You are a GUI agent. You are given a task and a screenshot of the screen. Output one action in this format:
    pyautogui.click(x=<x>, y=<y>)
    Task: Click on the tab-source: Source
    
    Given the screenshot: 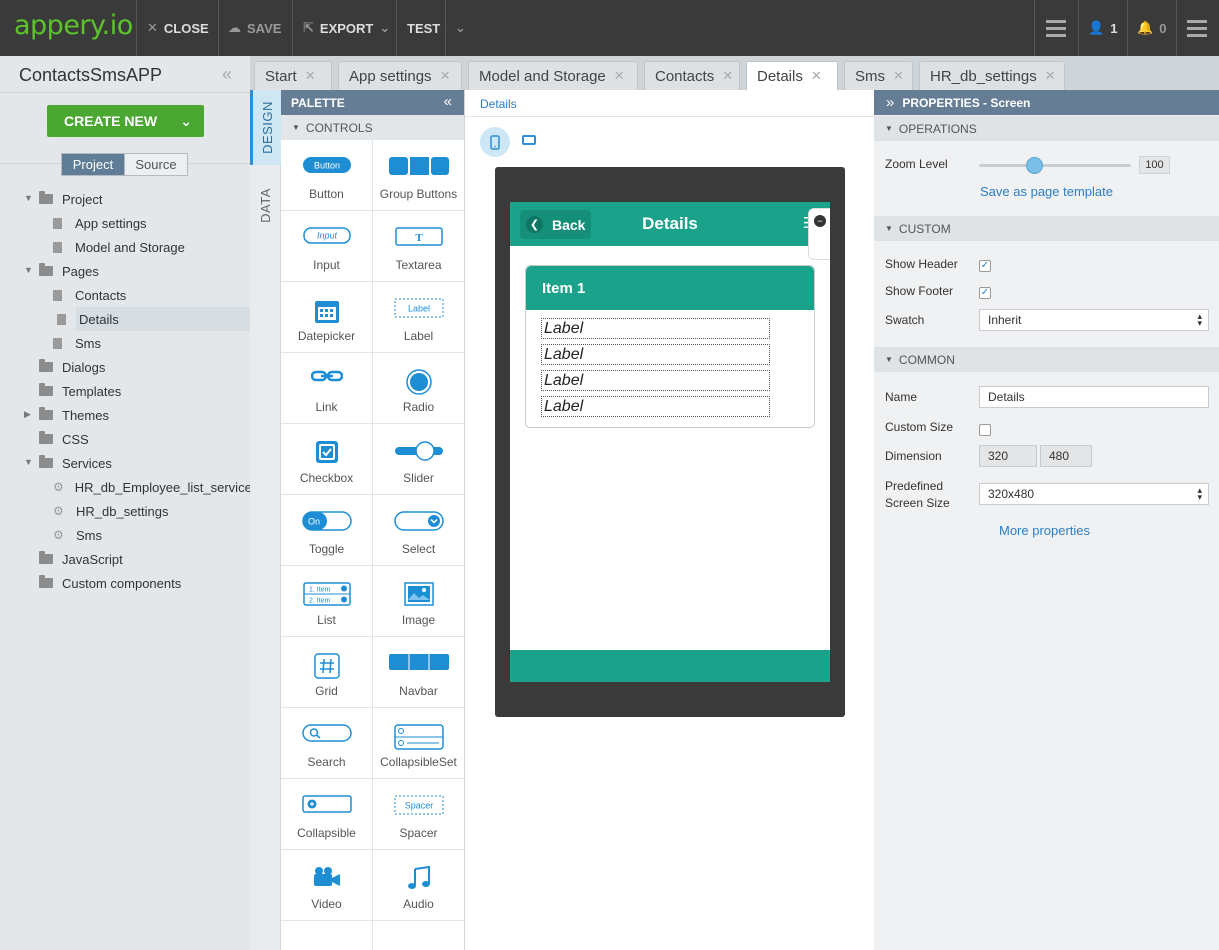 What is the action you would take?
    pyautogui.click(x=156, y=164)
    